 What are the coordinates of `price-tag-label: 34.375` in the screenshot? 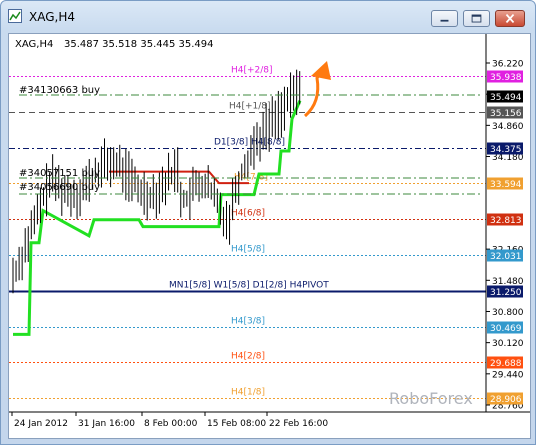 It's located at (506, 150).